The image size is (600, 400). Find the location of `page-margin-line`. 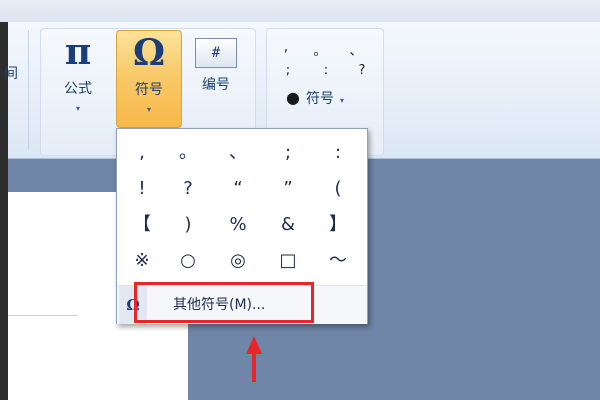

page-margin-line is located at coordinates (43, 315).